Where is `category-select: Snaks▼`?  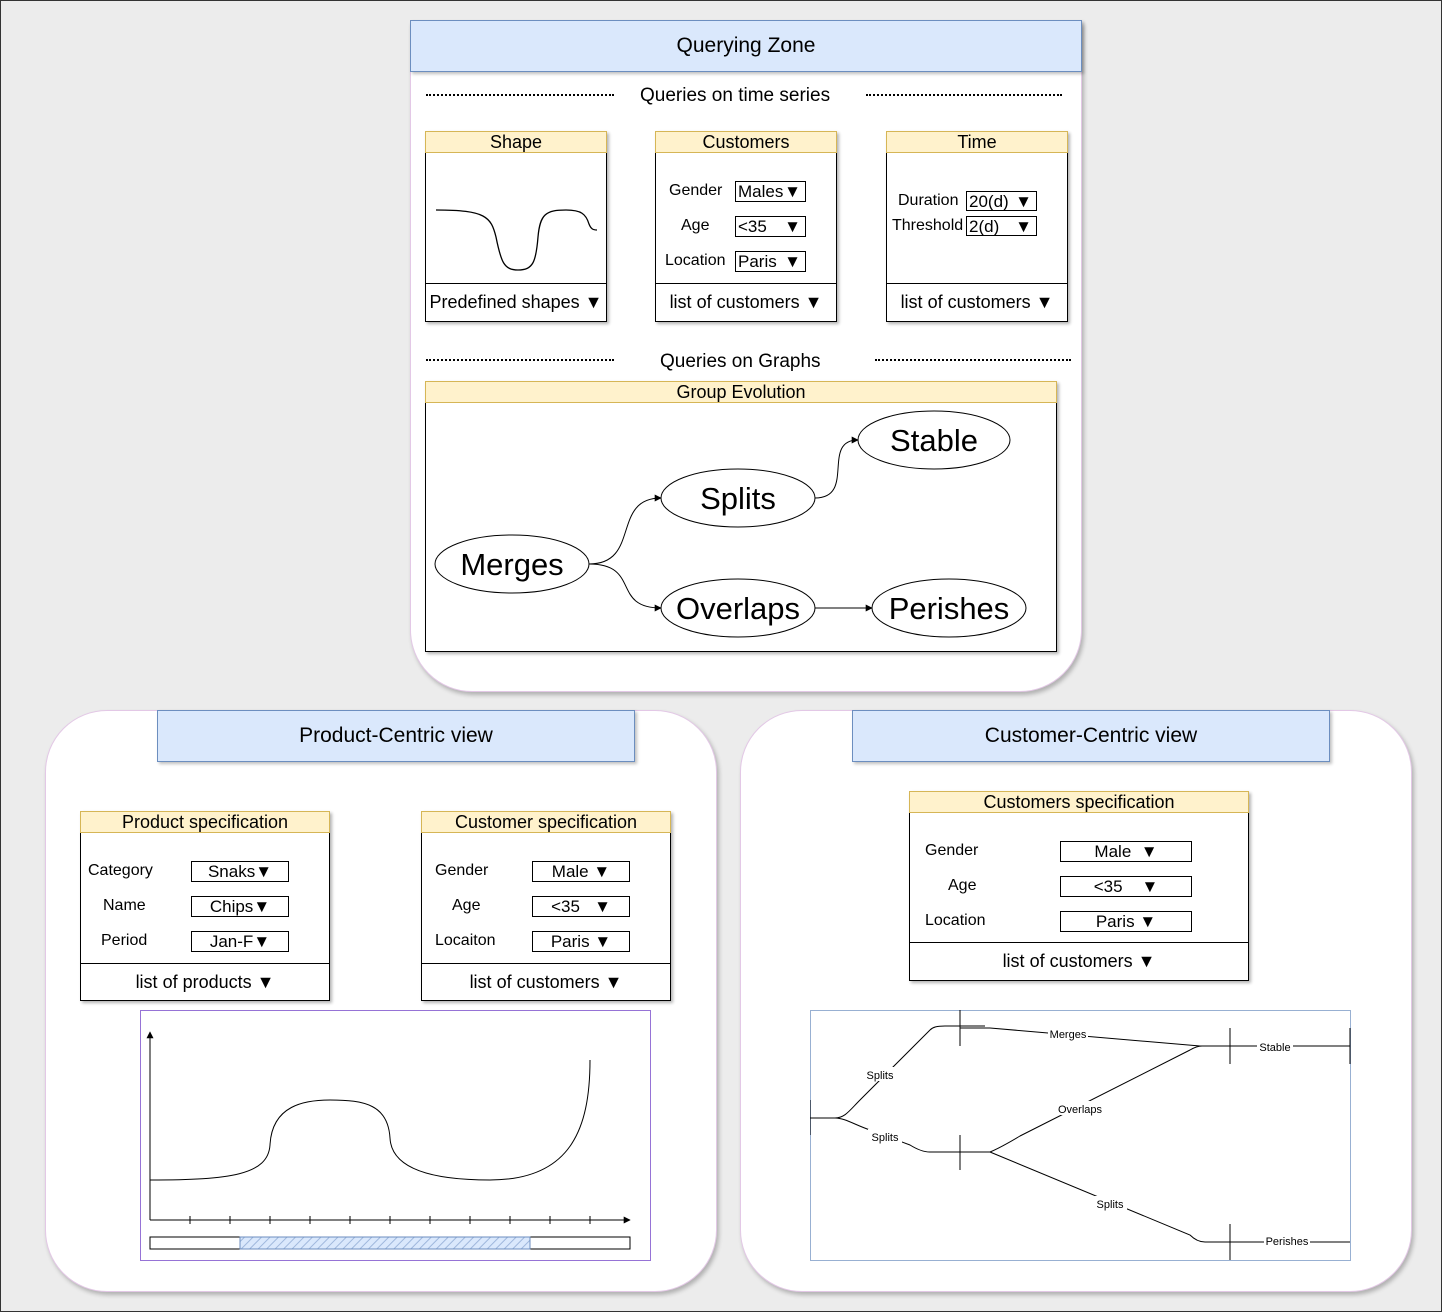 category-select: Snaks▼ is located at coordinates (240, 871).